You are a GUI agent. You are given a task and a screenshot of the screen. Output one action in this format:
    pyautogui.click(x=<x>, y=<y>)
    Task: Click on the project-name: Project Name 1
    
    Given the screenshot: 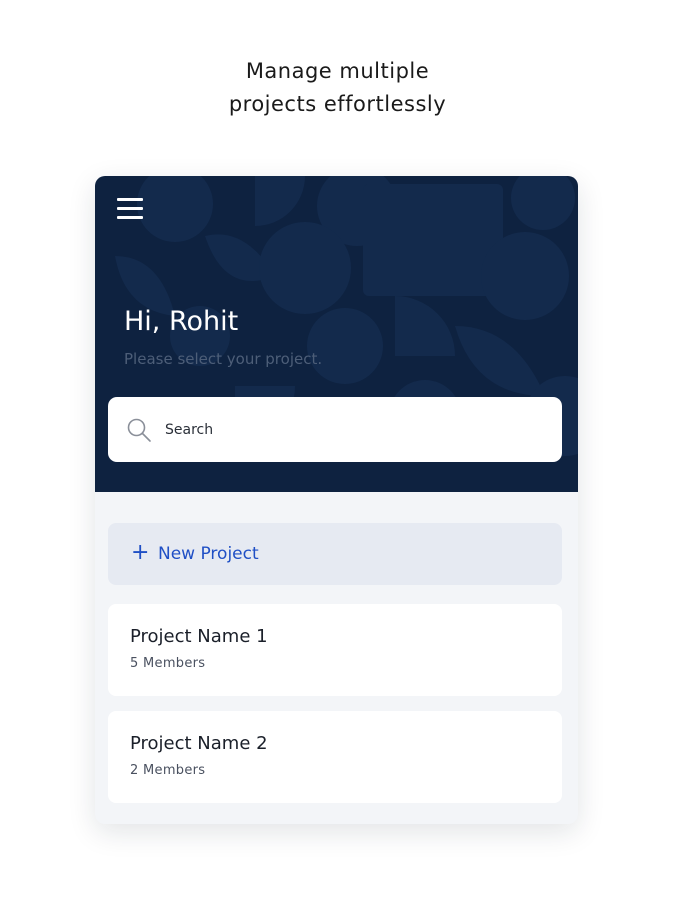 What is the action you would take?
    pyautogui.click(x=199, y=636)
    